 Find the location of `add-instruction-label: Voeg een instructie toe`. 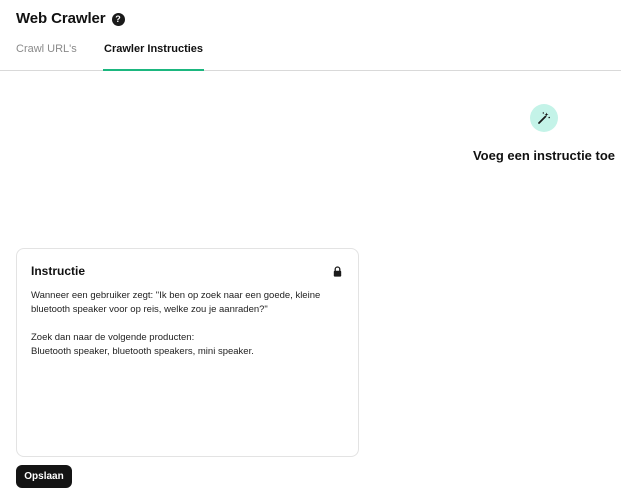

add-instruction-label: Voeg een instructie toe is located at coordinates (544, 155).